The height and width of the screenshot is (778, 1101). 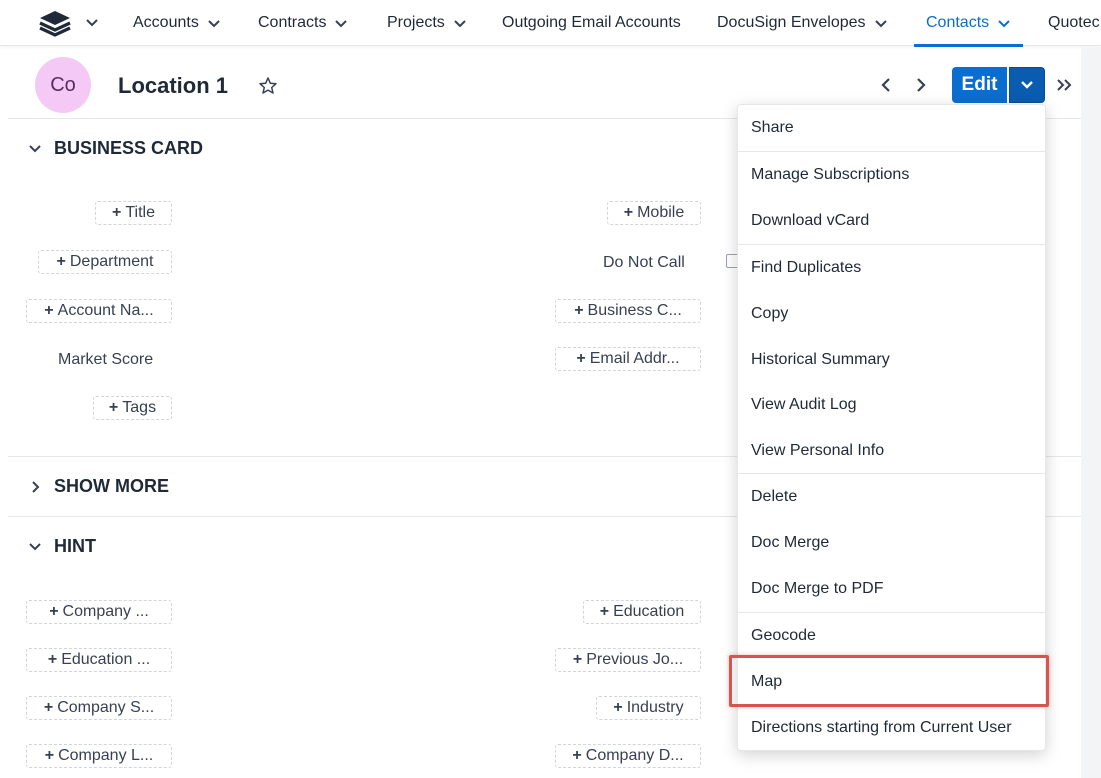 What do you see at coordinates (655, 707) in the screenshot?
I see `field-label: Industry` at bounding box center [655, 707].